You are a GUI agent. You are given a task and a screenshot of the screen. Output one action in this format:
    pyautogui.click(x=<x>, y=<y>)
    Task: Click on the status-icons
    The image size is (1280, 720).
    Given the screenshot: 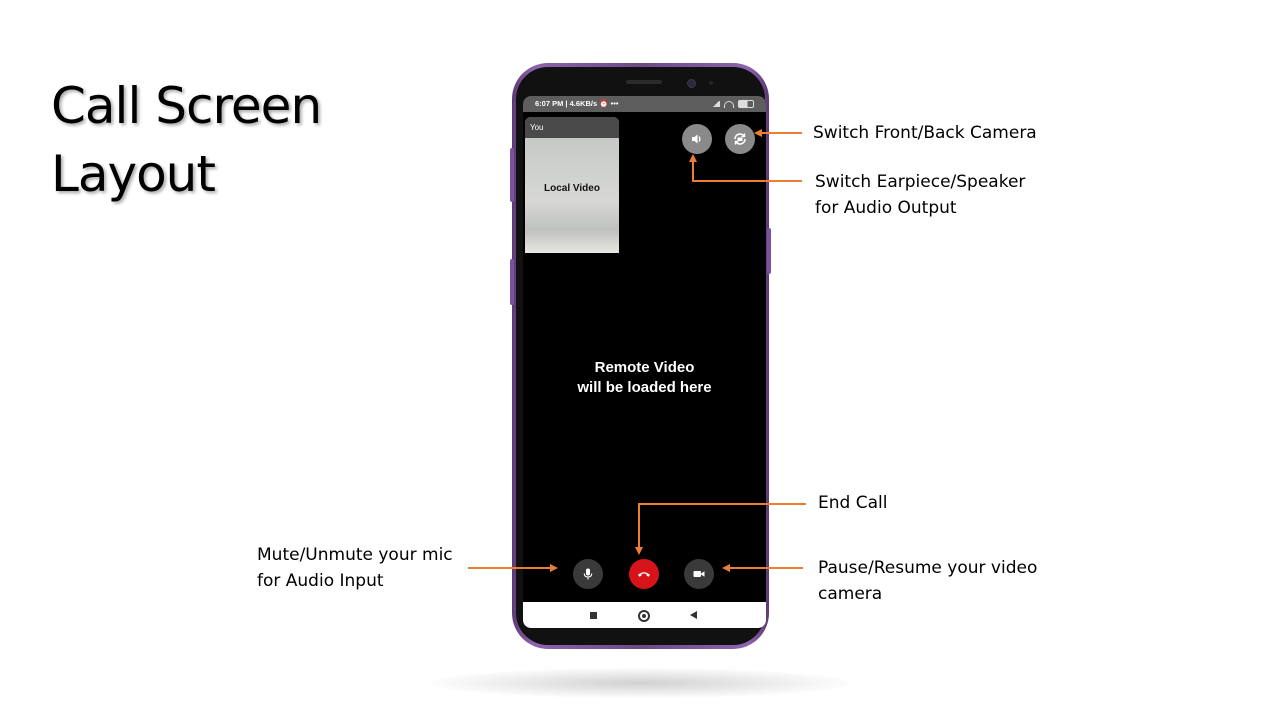 What is the action you would take?
    pyautogui.click(x=733, y=104)
    